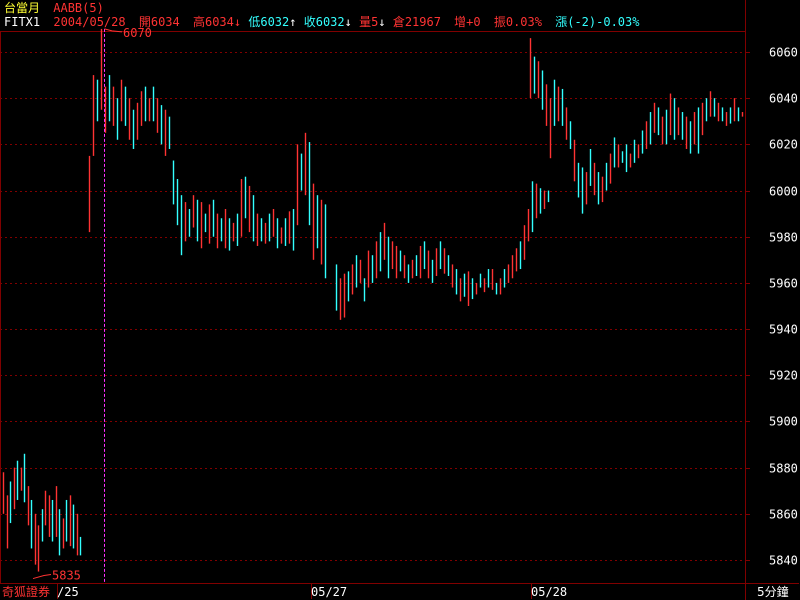 Image resolution: width=800 pixels, height=600 pixels. What do you see at coordinates (783, 284) in the screenshot?
I see `y-tick-label: 5960` at bounding box center [783, 284].